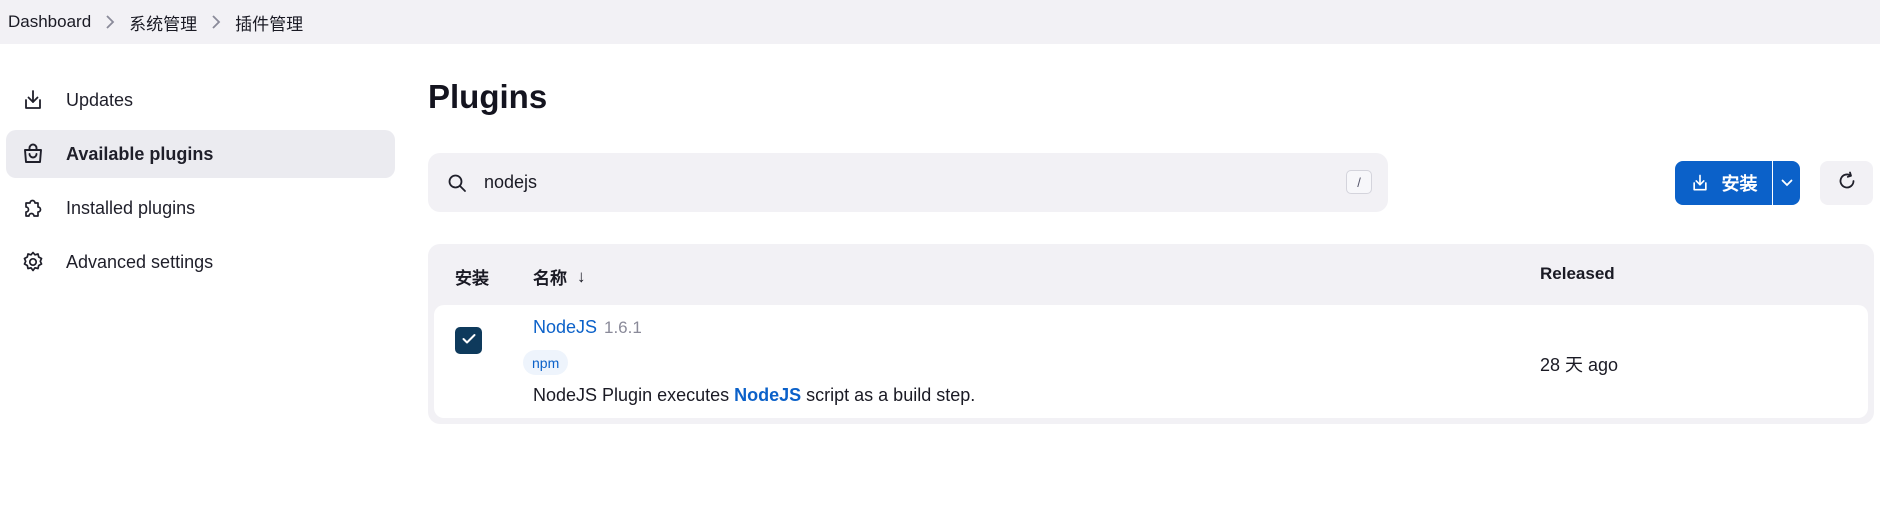  What do you see at coordinates (100, 99) in the screenshot?
I see `sidebar-item-label: Updates` at bounding box center [100, 99].